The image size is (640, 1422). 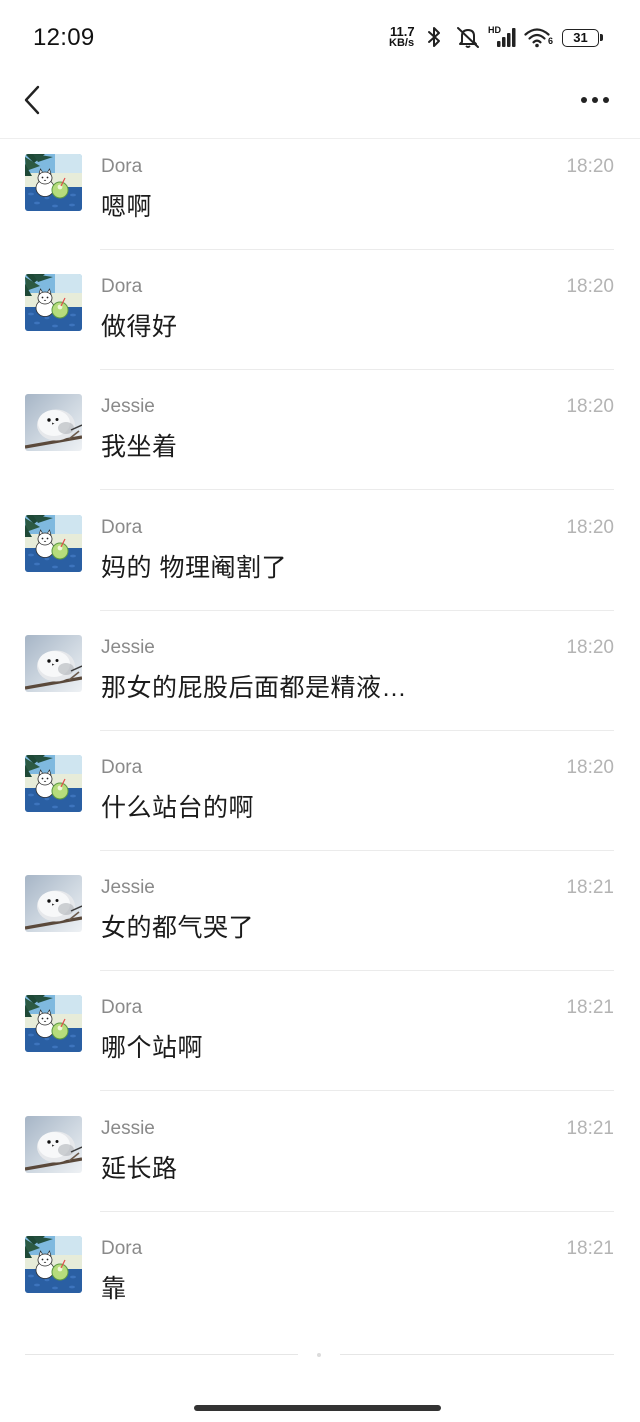 I want to click on more-dots-icon, so click(x=595, y=100).